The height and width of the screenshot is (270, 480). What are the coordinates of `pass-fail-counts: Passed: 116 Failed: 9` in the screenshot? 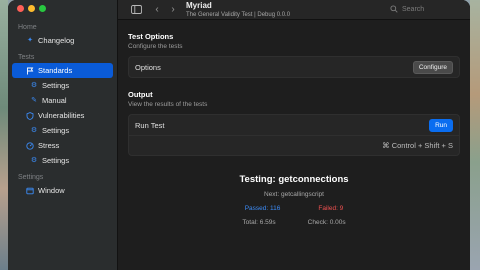 It's located at (294, 208).